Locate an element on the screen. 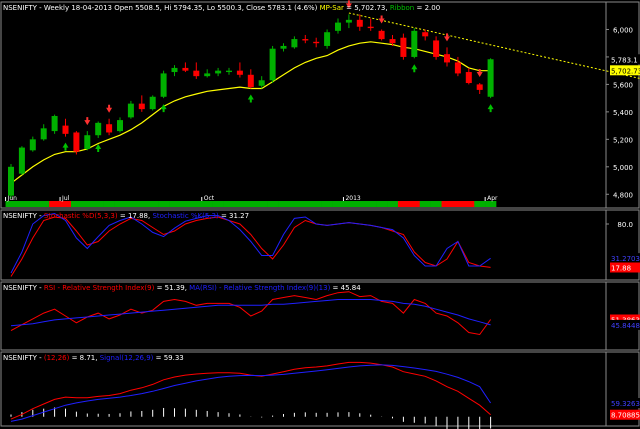 Image resolution: width=640 pixels, height=429 pixels. title-part: Ribbon is located at coordinates (402, 8).